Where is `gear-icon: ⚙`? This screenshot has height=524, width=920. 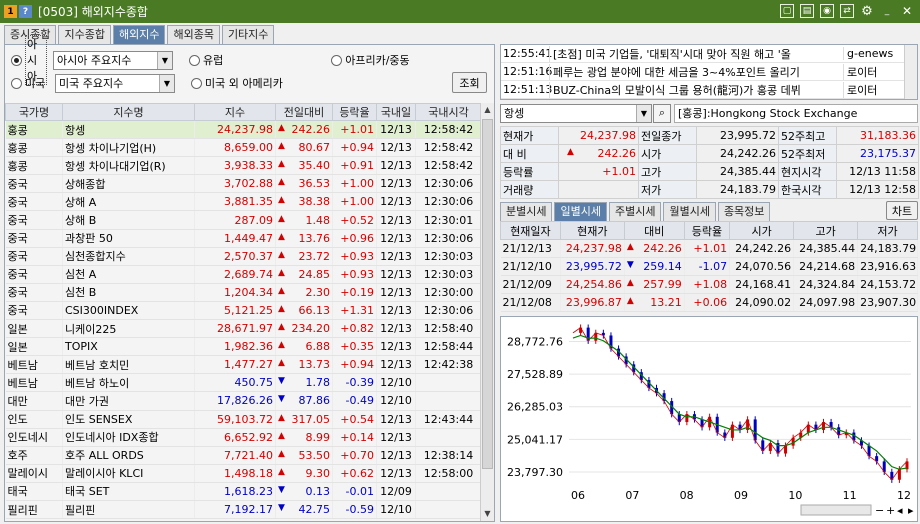
gear-icon: ⚙ is located at coordinates (867, 11).